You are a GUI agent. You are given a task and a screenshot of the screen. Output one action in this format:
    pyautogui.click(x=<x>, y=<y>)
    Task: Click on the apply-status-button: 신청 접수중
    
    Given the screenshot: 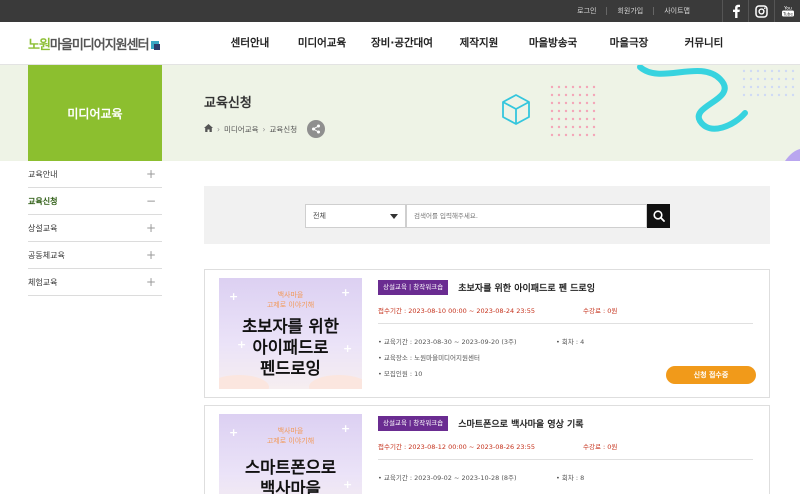 What is the action you would take?
    pyautogui.click(x=711, y=375)
    